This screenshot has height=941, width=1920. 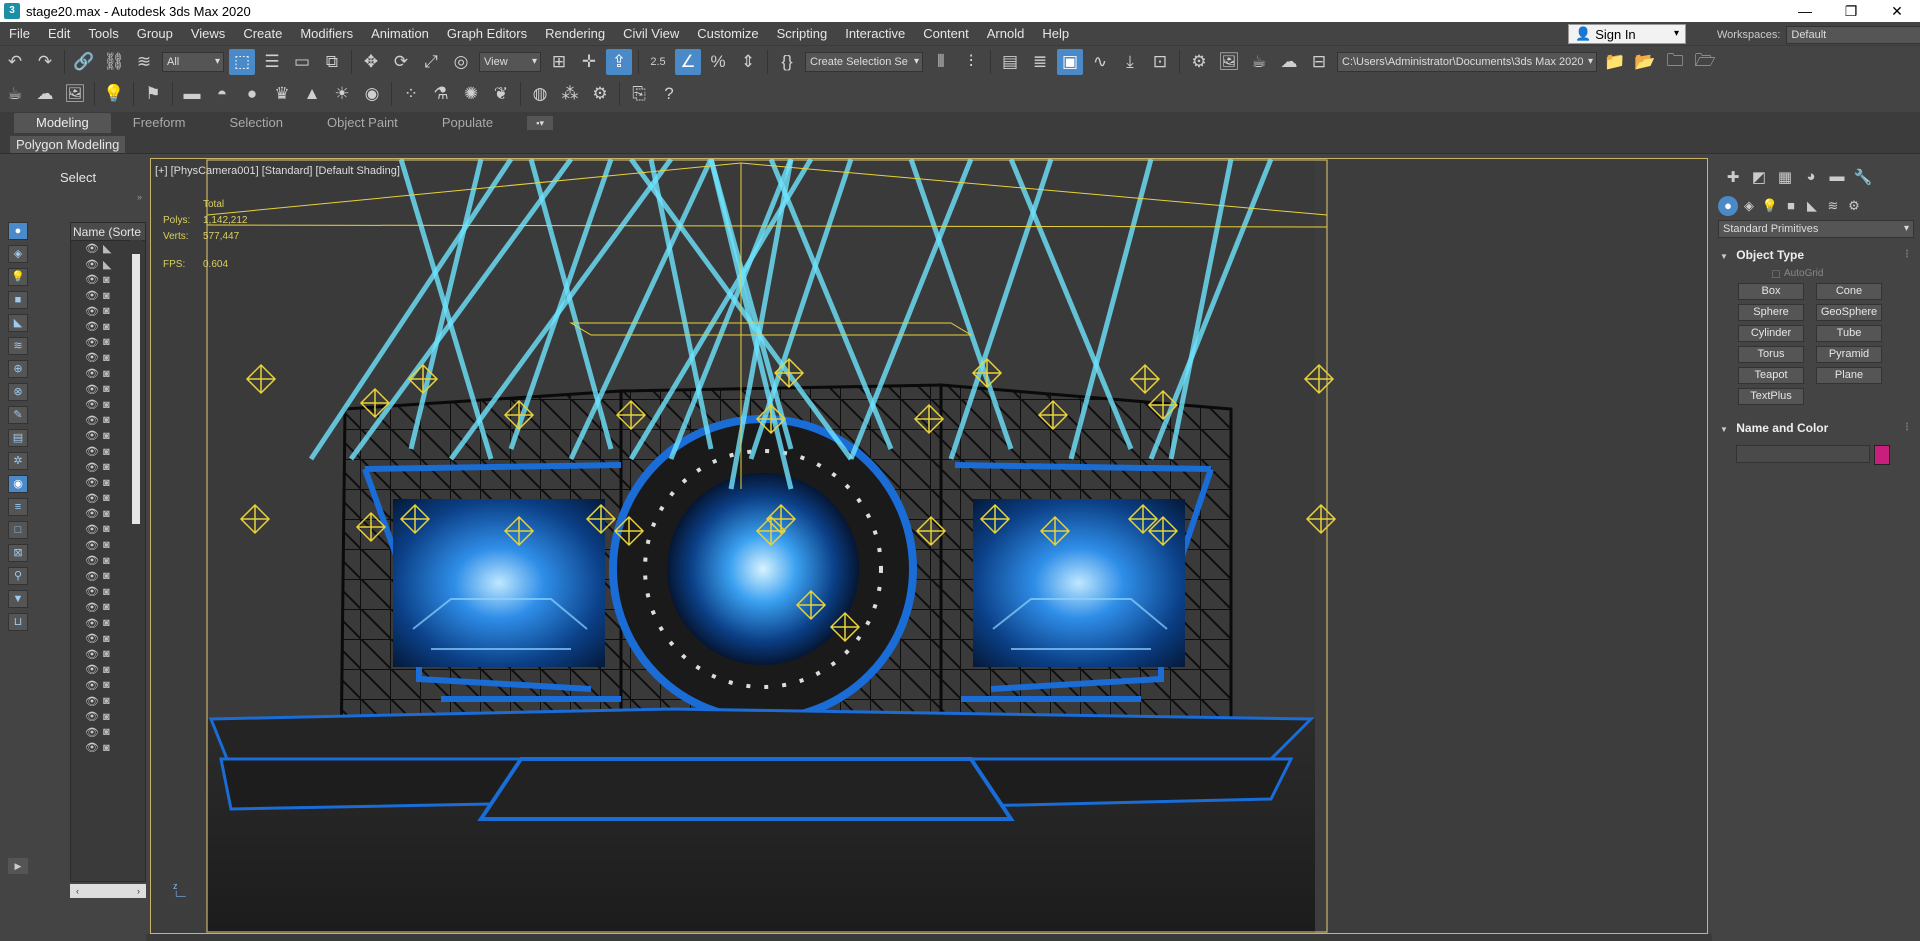 What do you see at coordinates (18, 415) in the screenshot?
I see `filter-bones-icon: ✎` at bounding box center [18, 415].